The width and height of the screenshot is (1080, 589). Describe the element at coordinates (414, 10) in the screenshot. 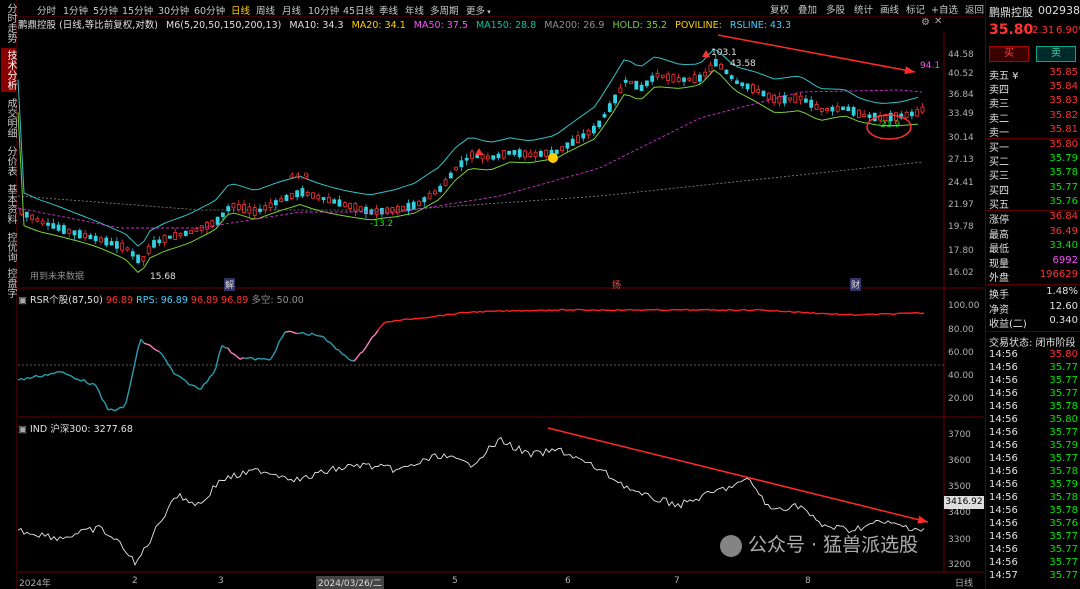

I see `period-yearly: 年线` at that location.